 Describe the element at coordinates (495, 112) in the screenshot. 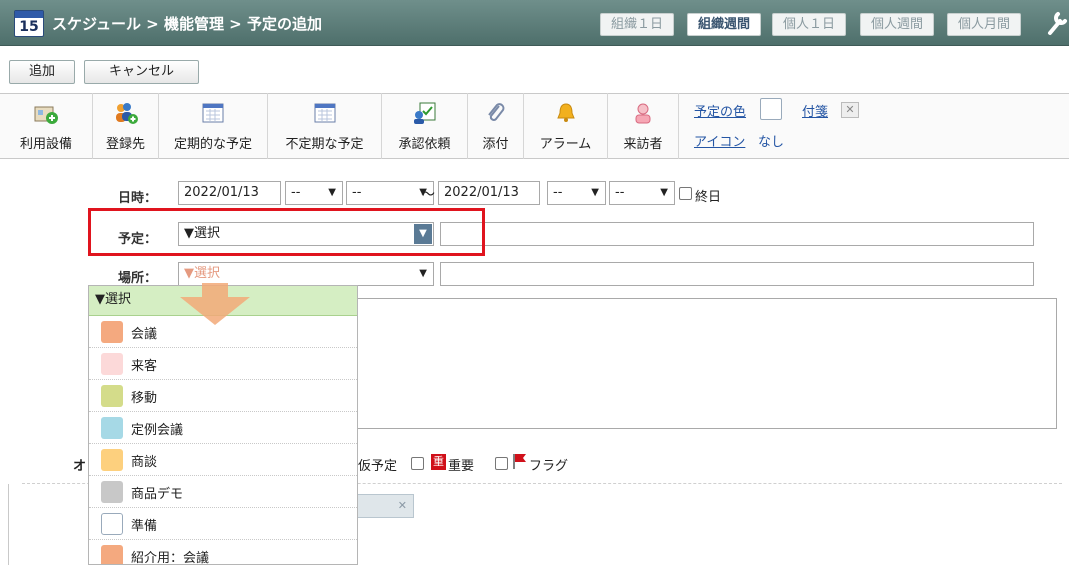

I see `paperclip-icon` at that location.